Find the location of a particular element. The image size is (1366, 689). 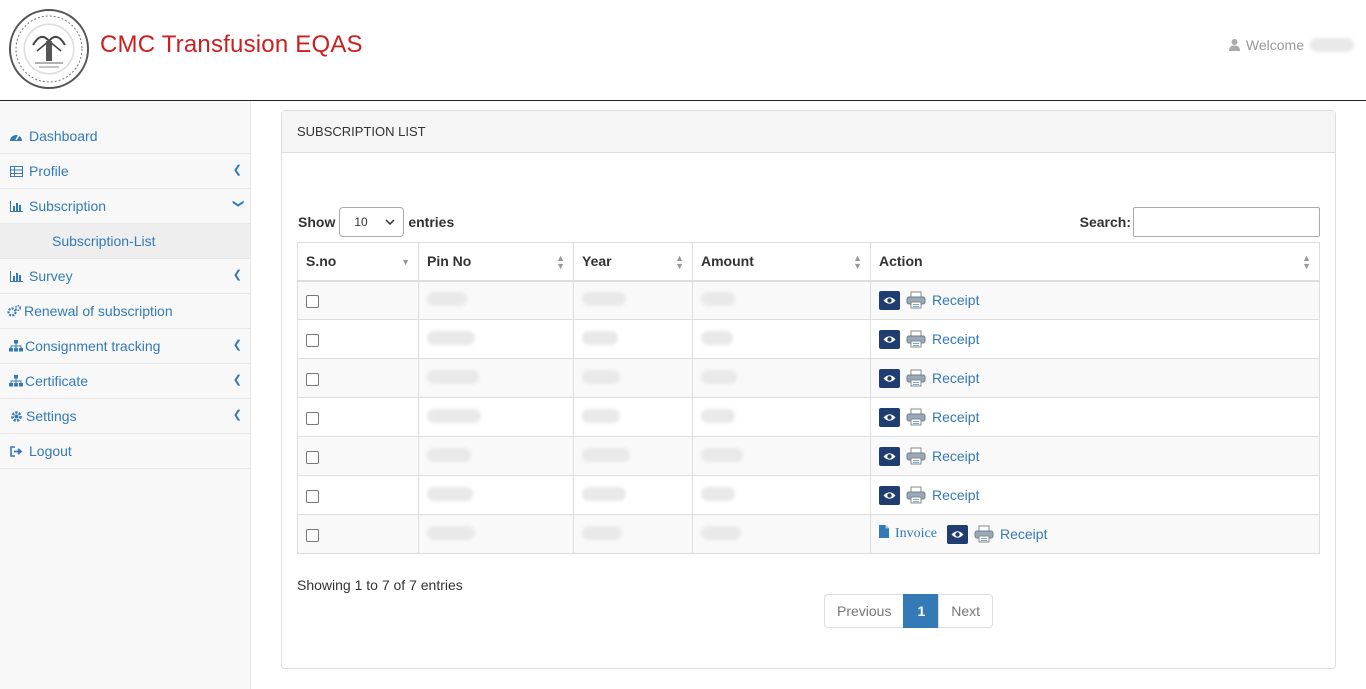

page-1-button: 1 is located at coordinates (921, 611).